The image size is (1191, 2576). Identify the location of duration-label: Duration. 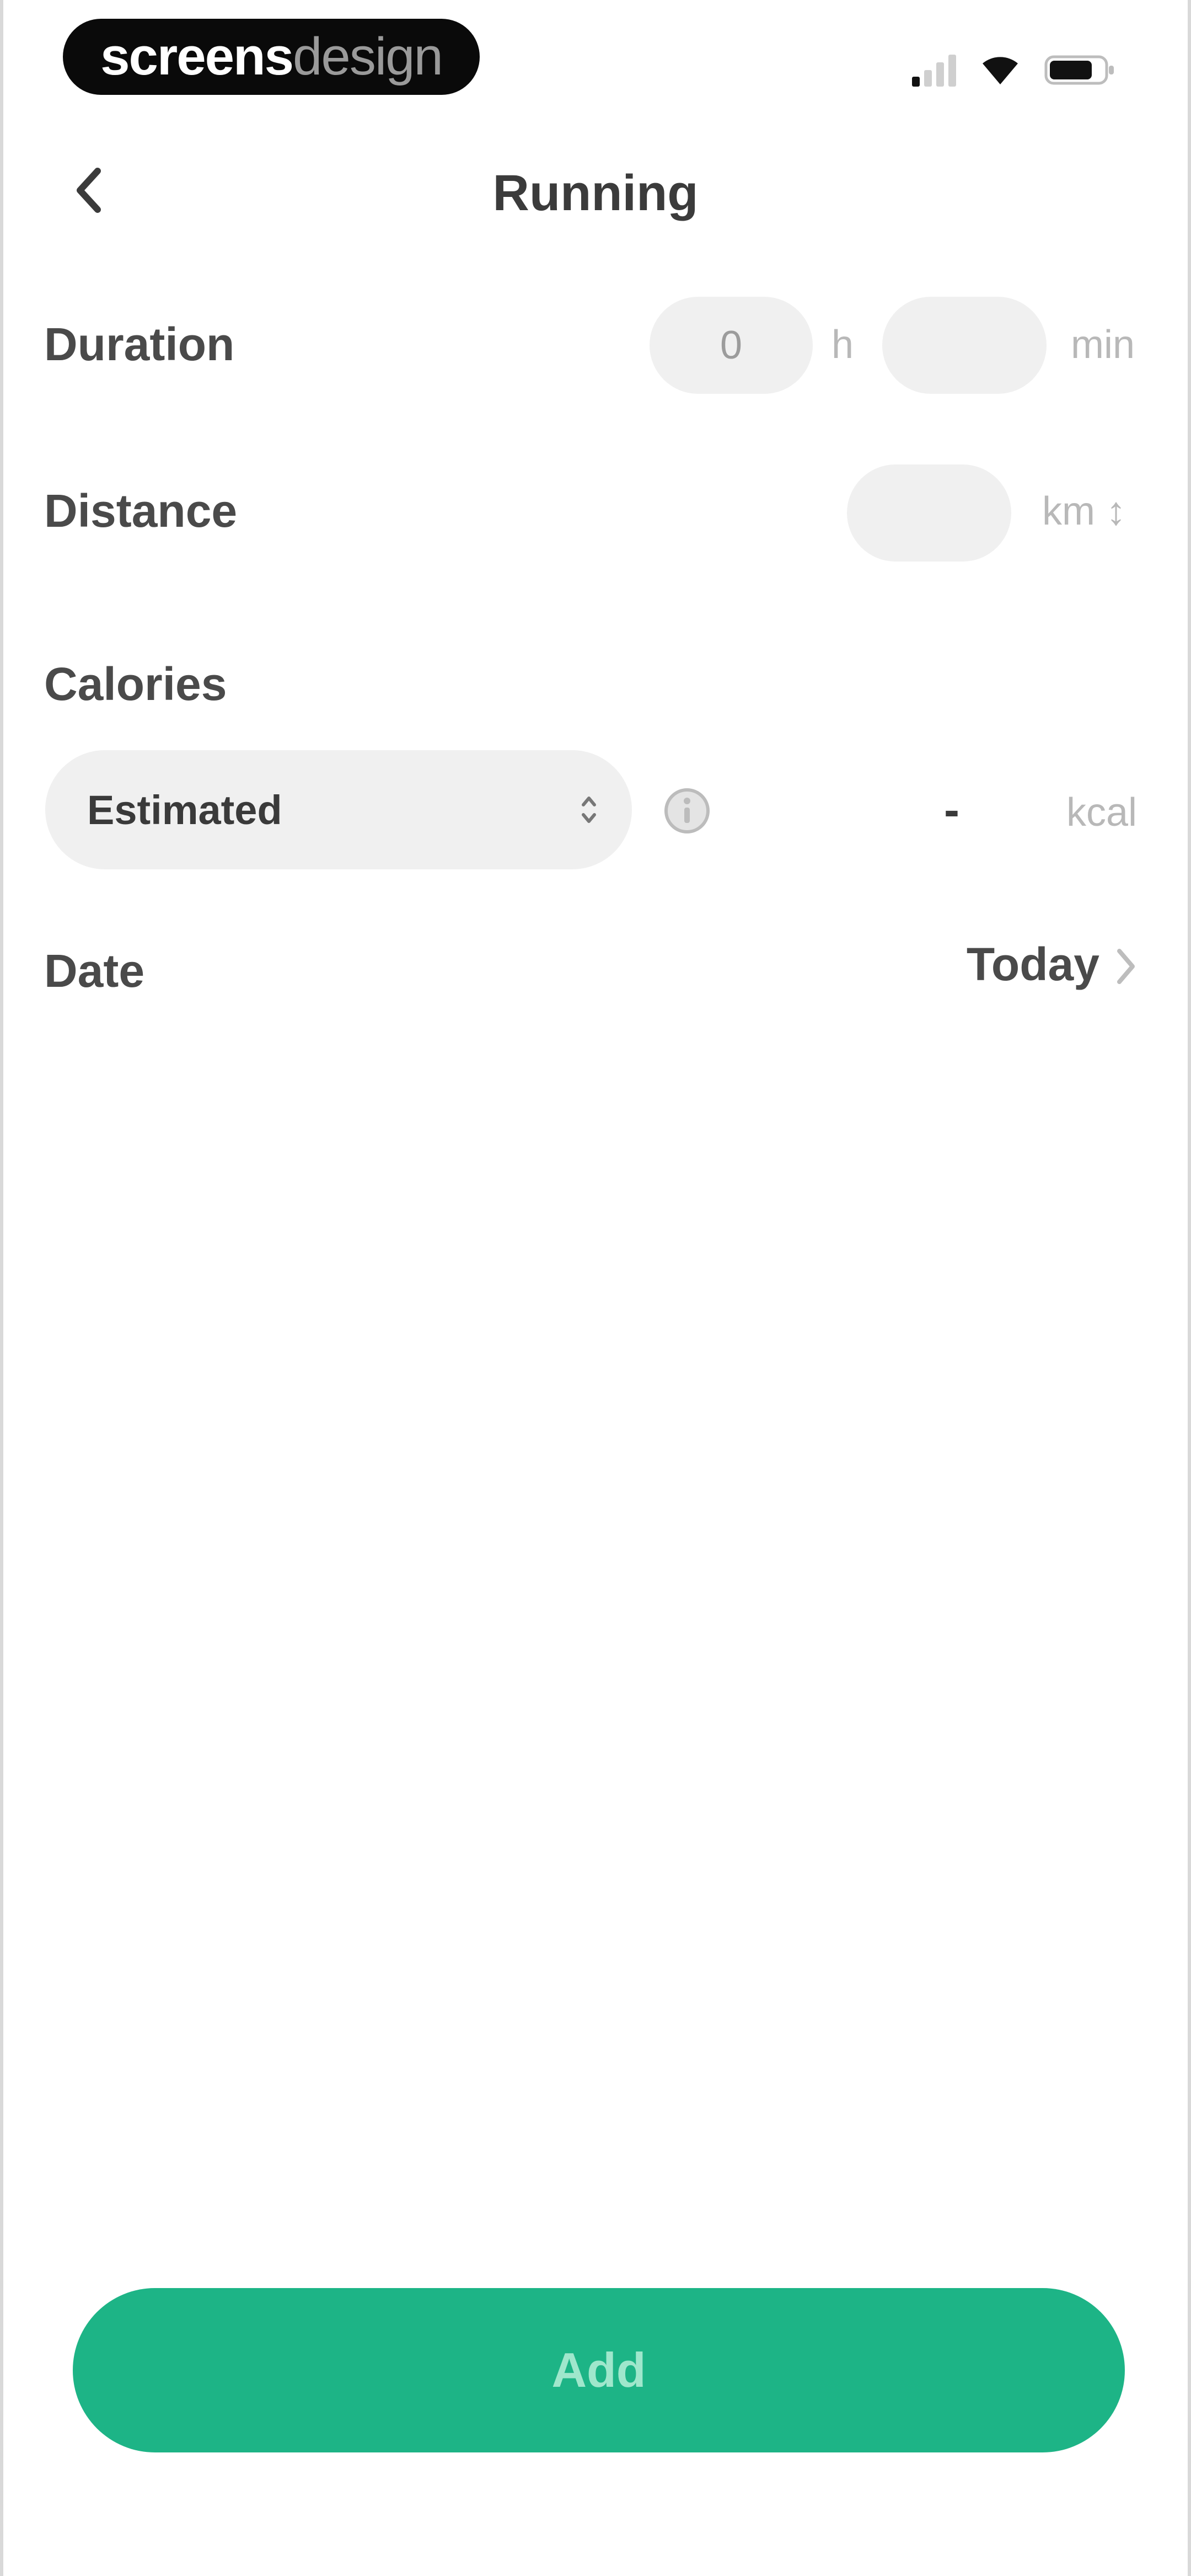
(139, 344).